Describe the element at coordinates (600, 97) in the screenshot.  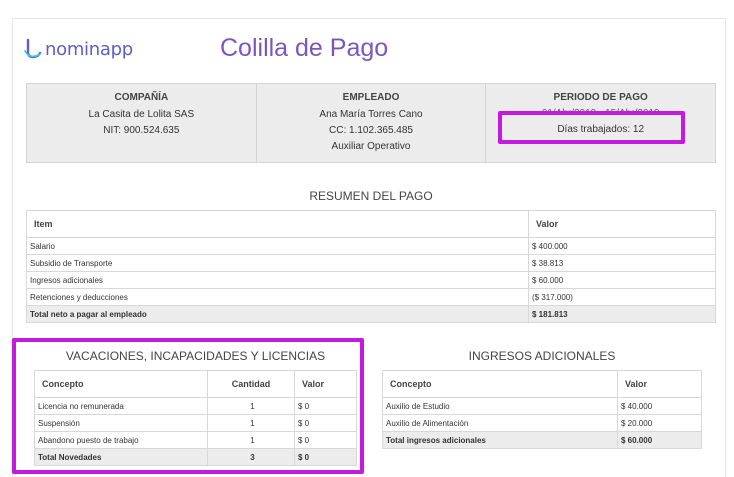
I see `period-heading: PERIODO DE PAGO` at that location.